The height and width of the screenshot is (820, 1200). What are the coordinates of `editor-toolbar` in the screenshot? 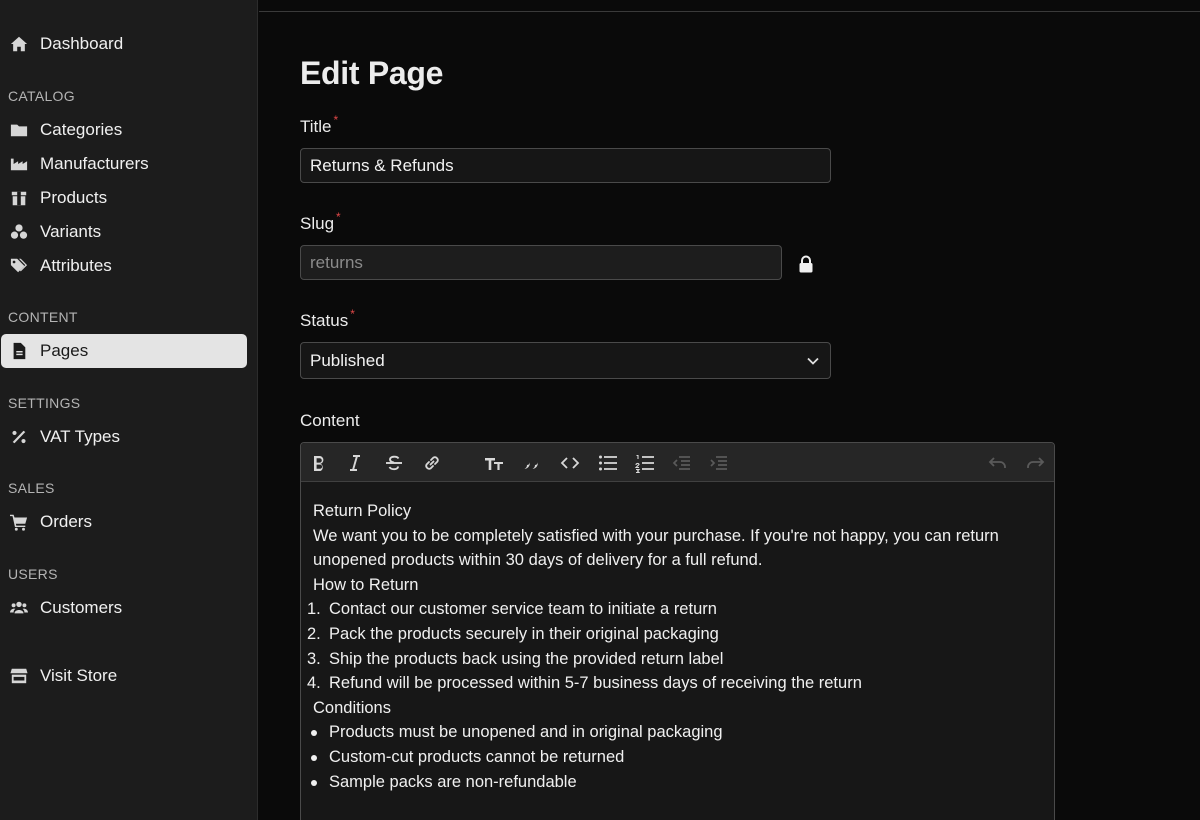 It's located at (677, 462).